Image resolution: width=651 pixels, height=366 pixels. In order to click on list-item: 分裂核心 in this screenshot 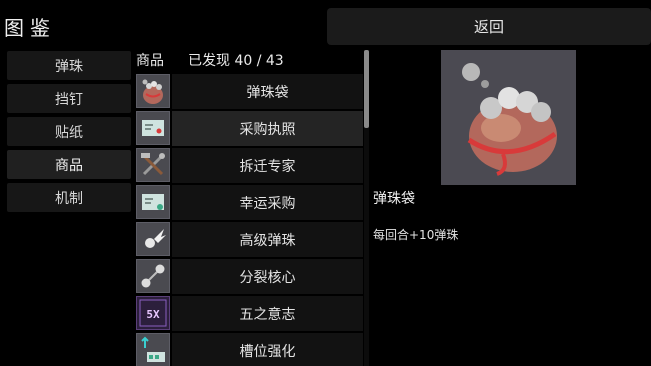, I will do `click(249, 276)`.